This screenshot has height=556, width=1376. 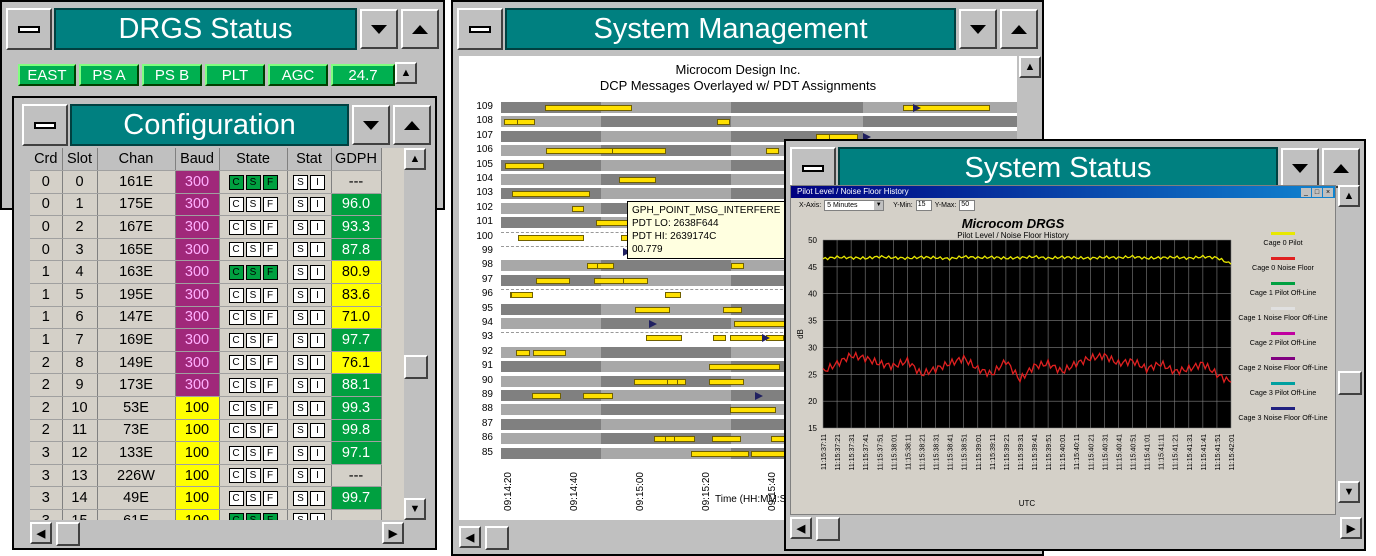 I want to click on table-row: 31561E100CSFSI---, so click(x=206, y=514).